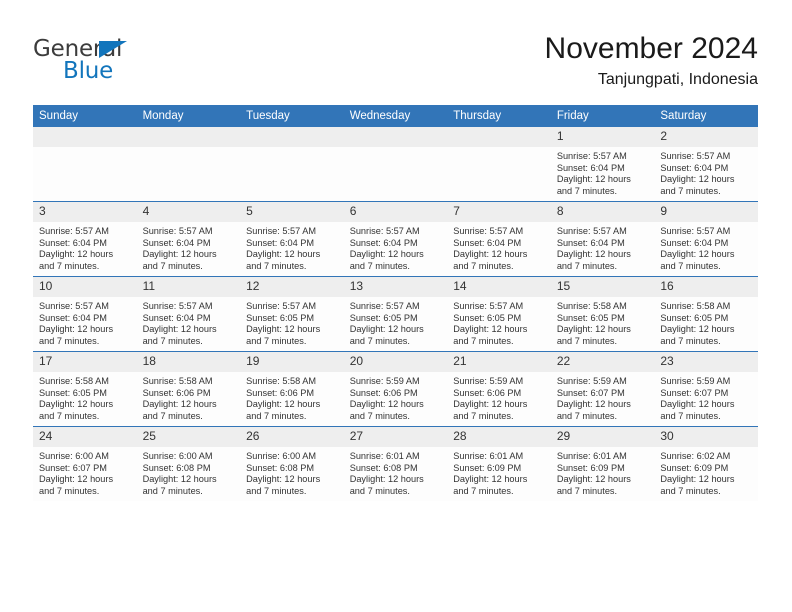  Describe the element at coordinates (499, 116) in the screenshot. I see `weekday-header-thursday: Thursday` at that location.